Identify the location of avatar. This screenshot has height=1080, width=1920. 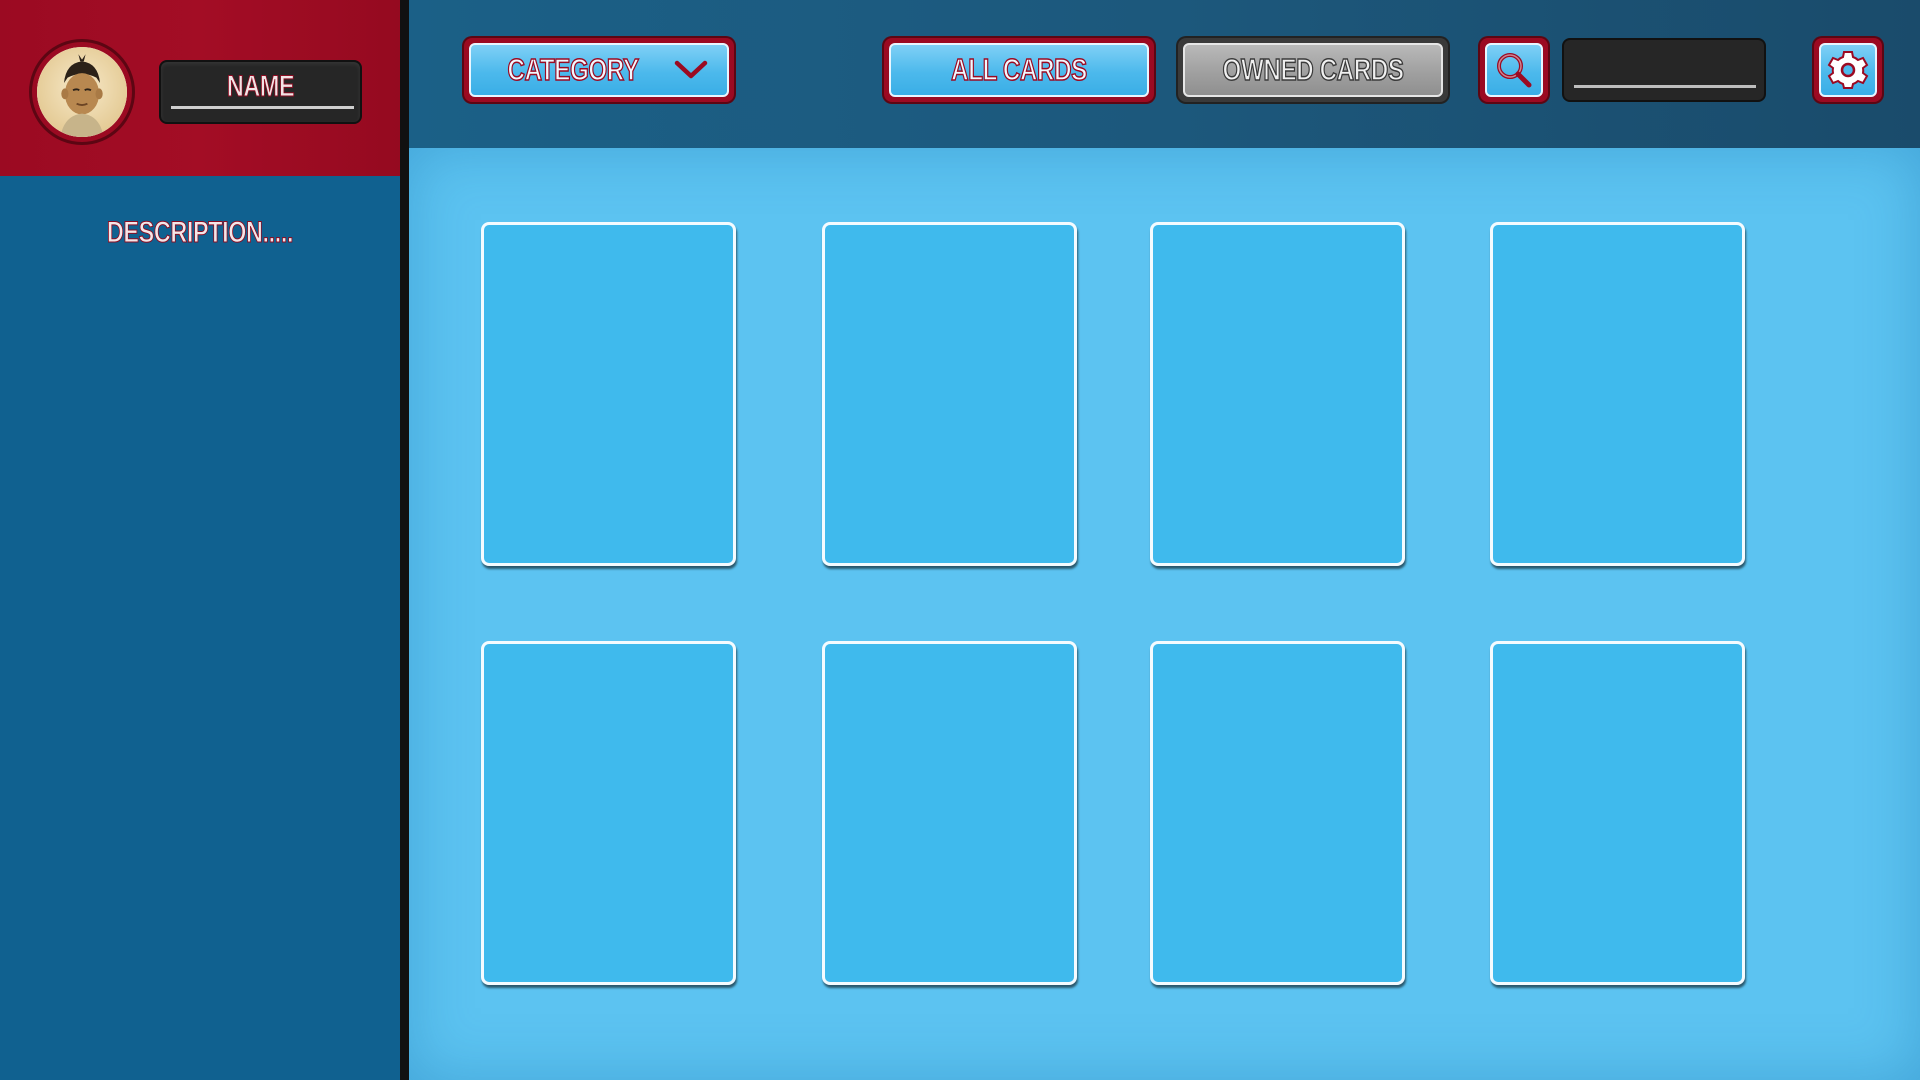
(82, 92).